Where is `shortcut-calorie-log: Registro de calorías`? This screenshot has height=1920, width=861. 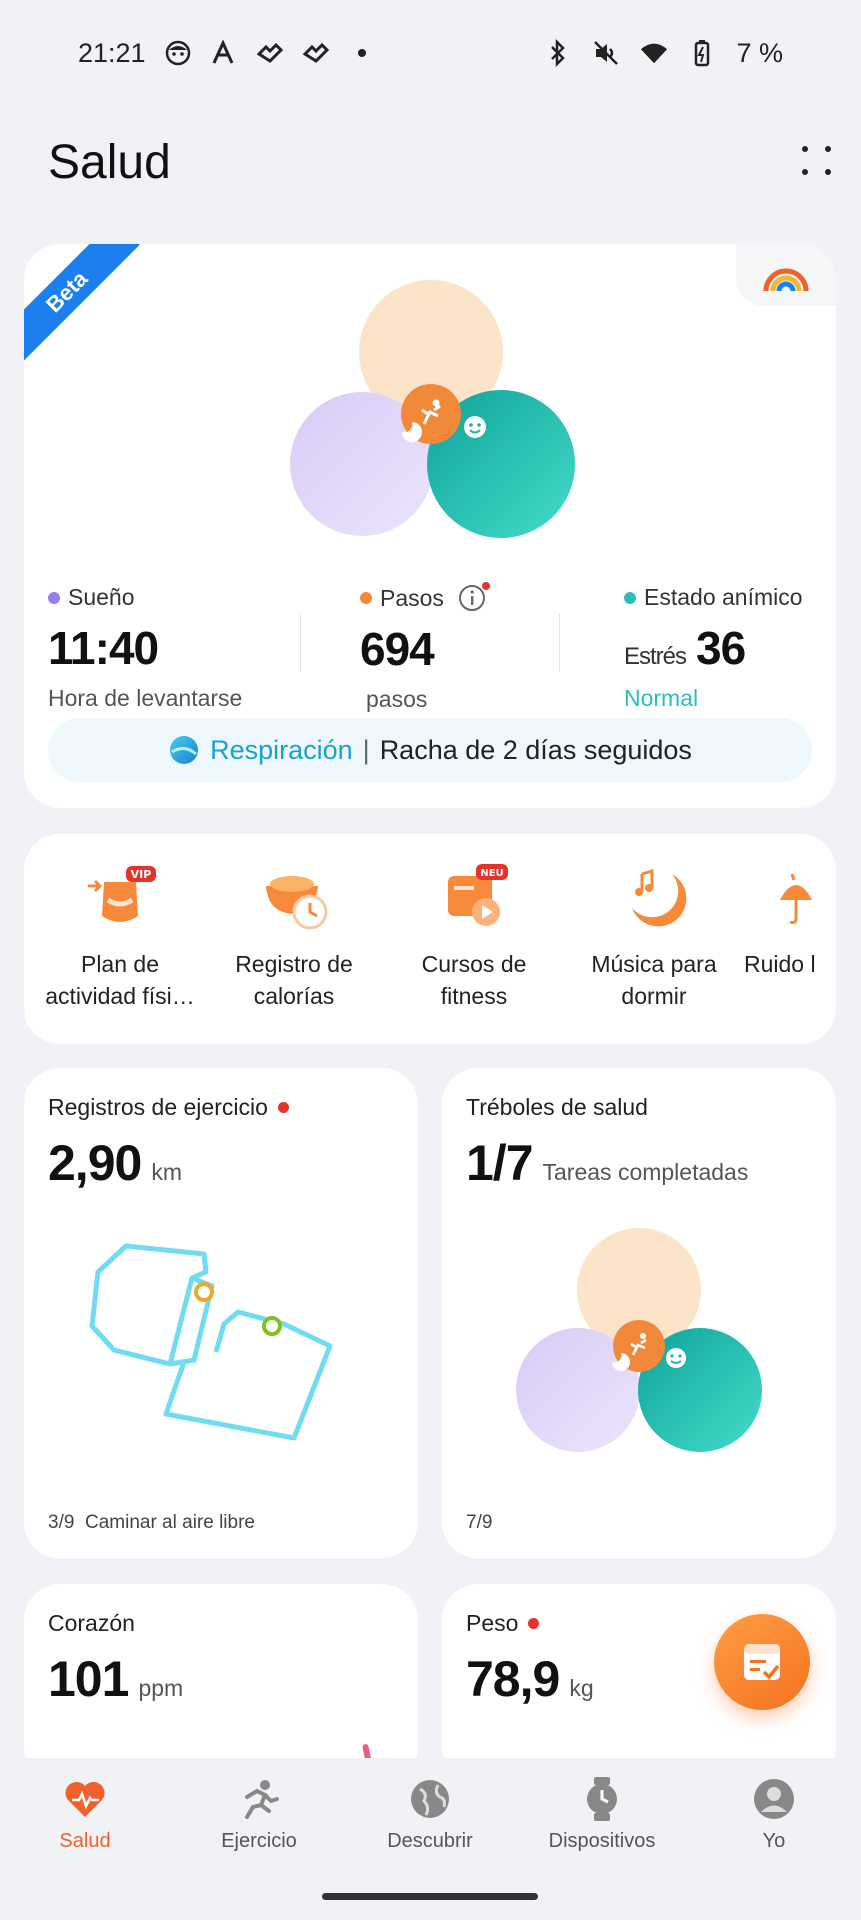 shortcut-calorie-log: Registro de calorías is located at coordinates (294, 934).